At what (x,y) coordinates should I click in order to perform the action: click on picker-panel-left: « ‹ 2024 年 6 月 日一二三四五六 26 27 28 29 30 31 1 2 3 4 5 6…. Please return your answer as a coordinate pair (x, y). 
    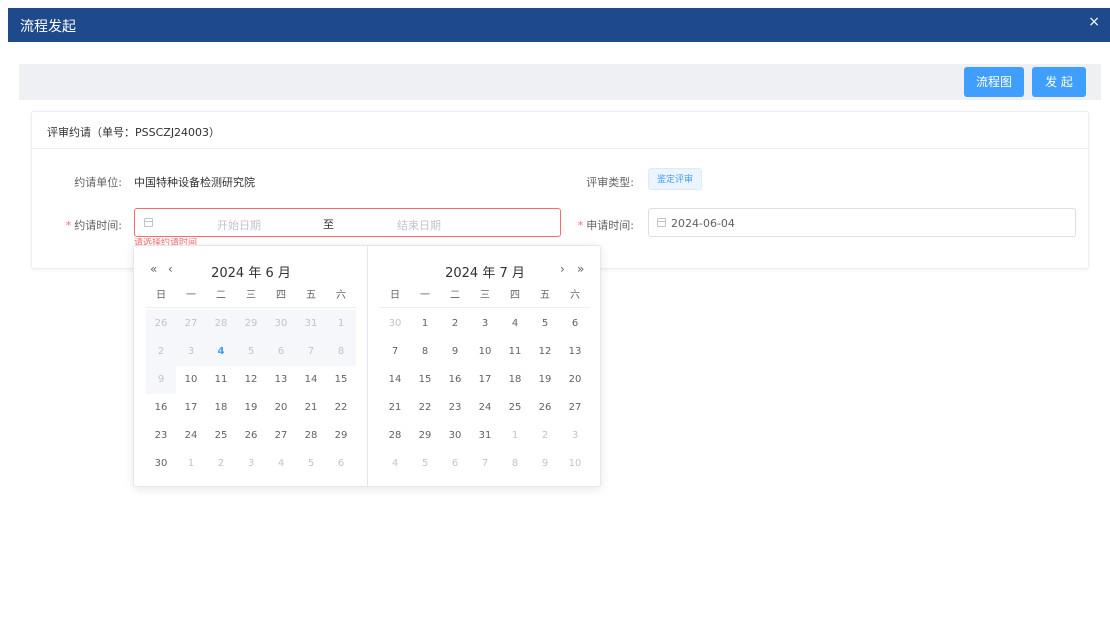
    Looking at the image, I should click on (251, 366).